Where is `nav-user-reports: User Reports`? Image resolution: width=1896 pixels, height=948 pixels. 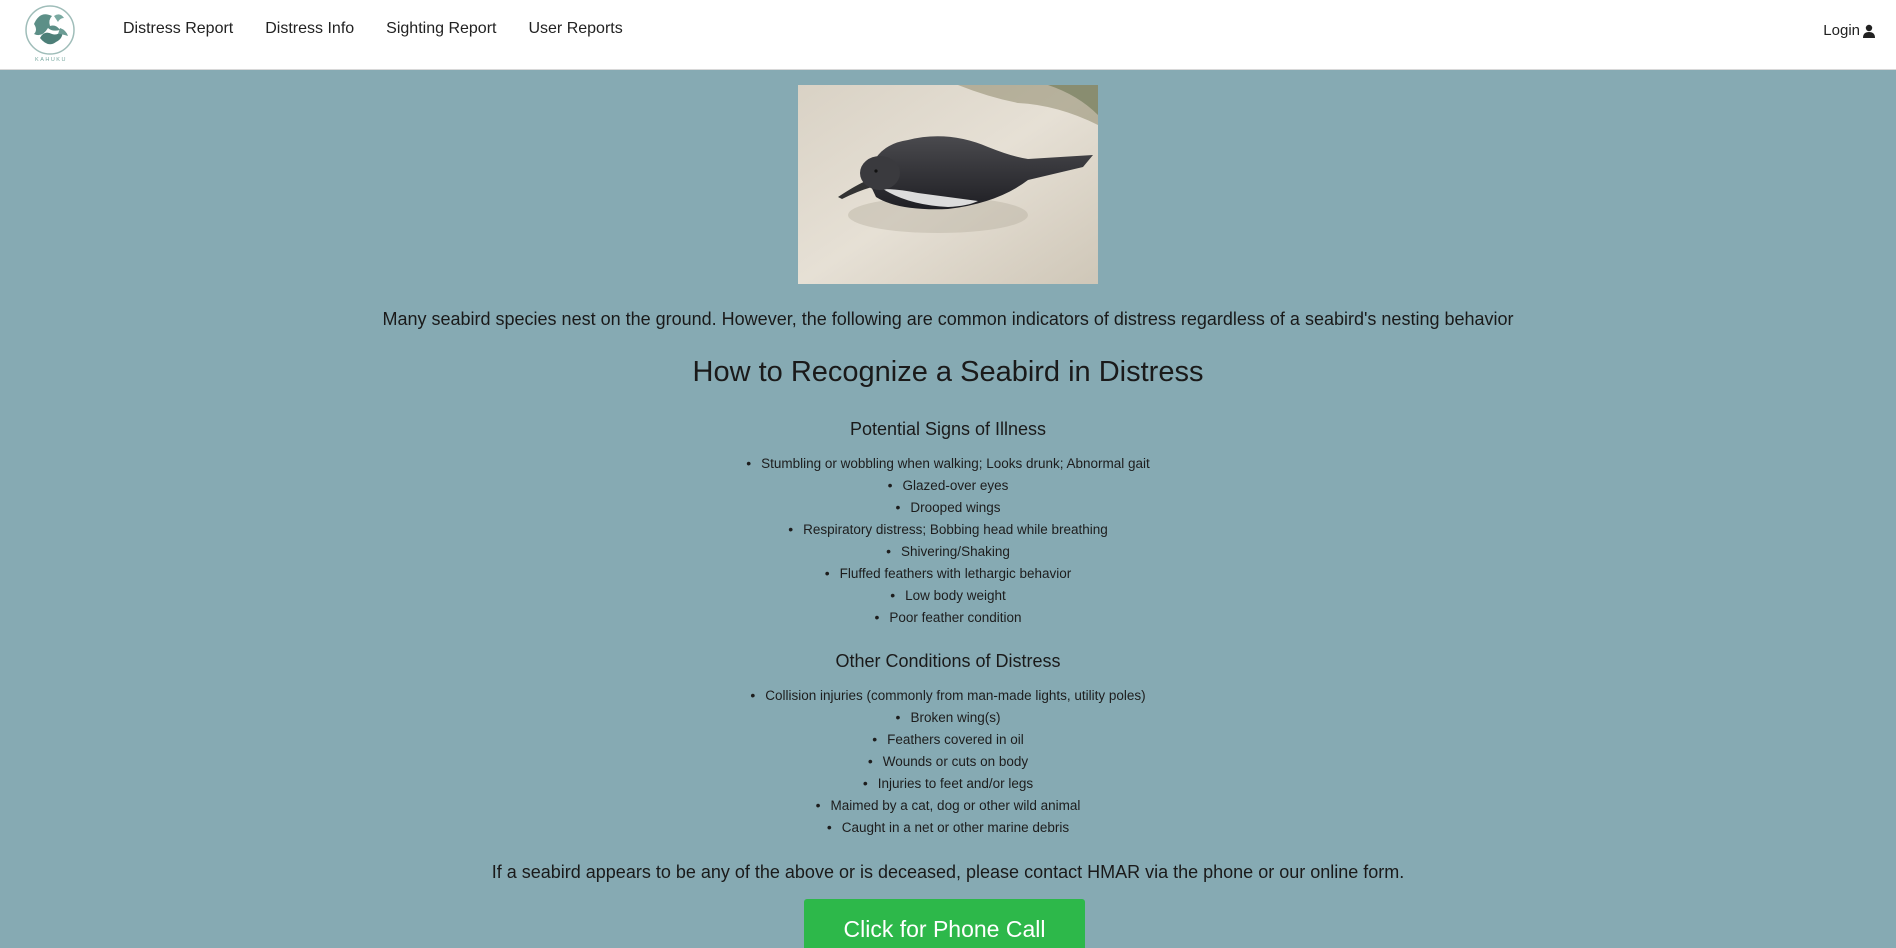
nav-user-reports: User Reports is located at coordinates (575, 29).